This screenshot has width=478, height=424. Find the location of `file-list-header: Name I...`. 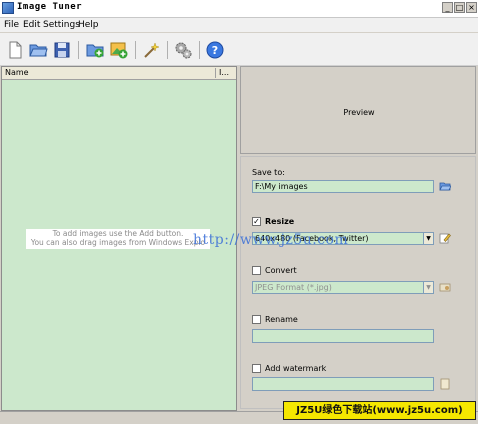

file-list-header: Name I... is located at coordinates (119, 73).